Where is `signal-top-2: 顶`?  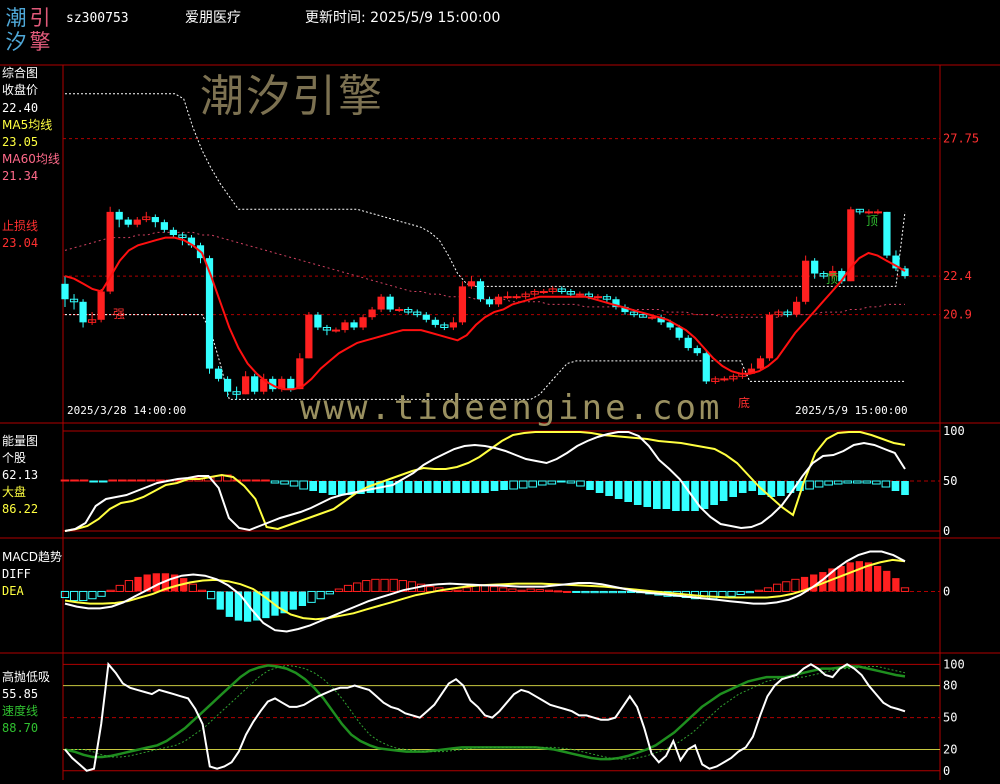
signal-top-2: 顶 is located at coordinates (832, 279).